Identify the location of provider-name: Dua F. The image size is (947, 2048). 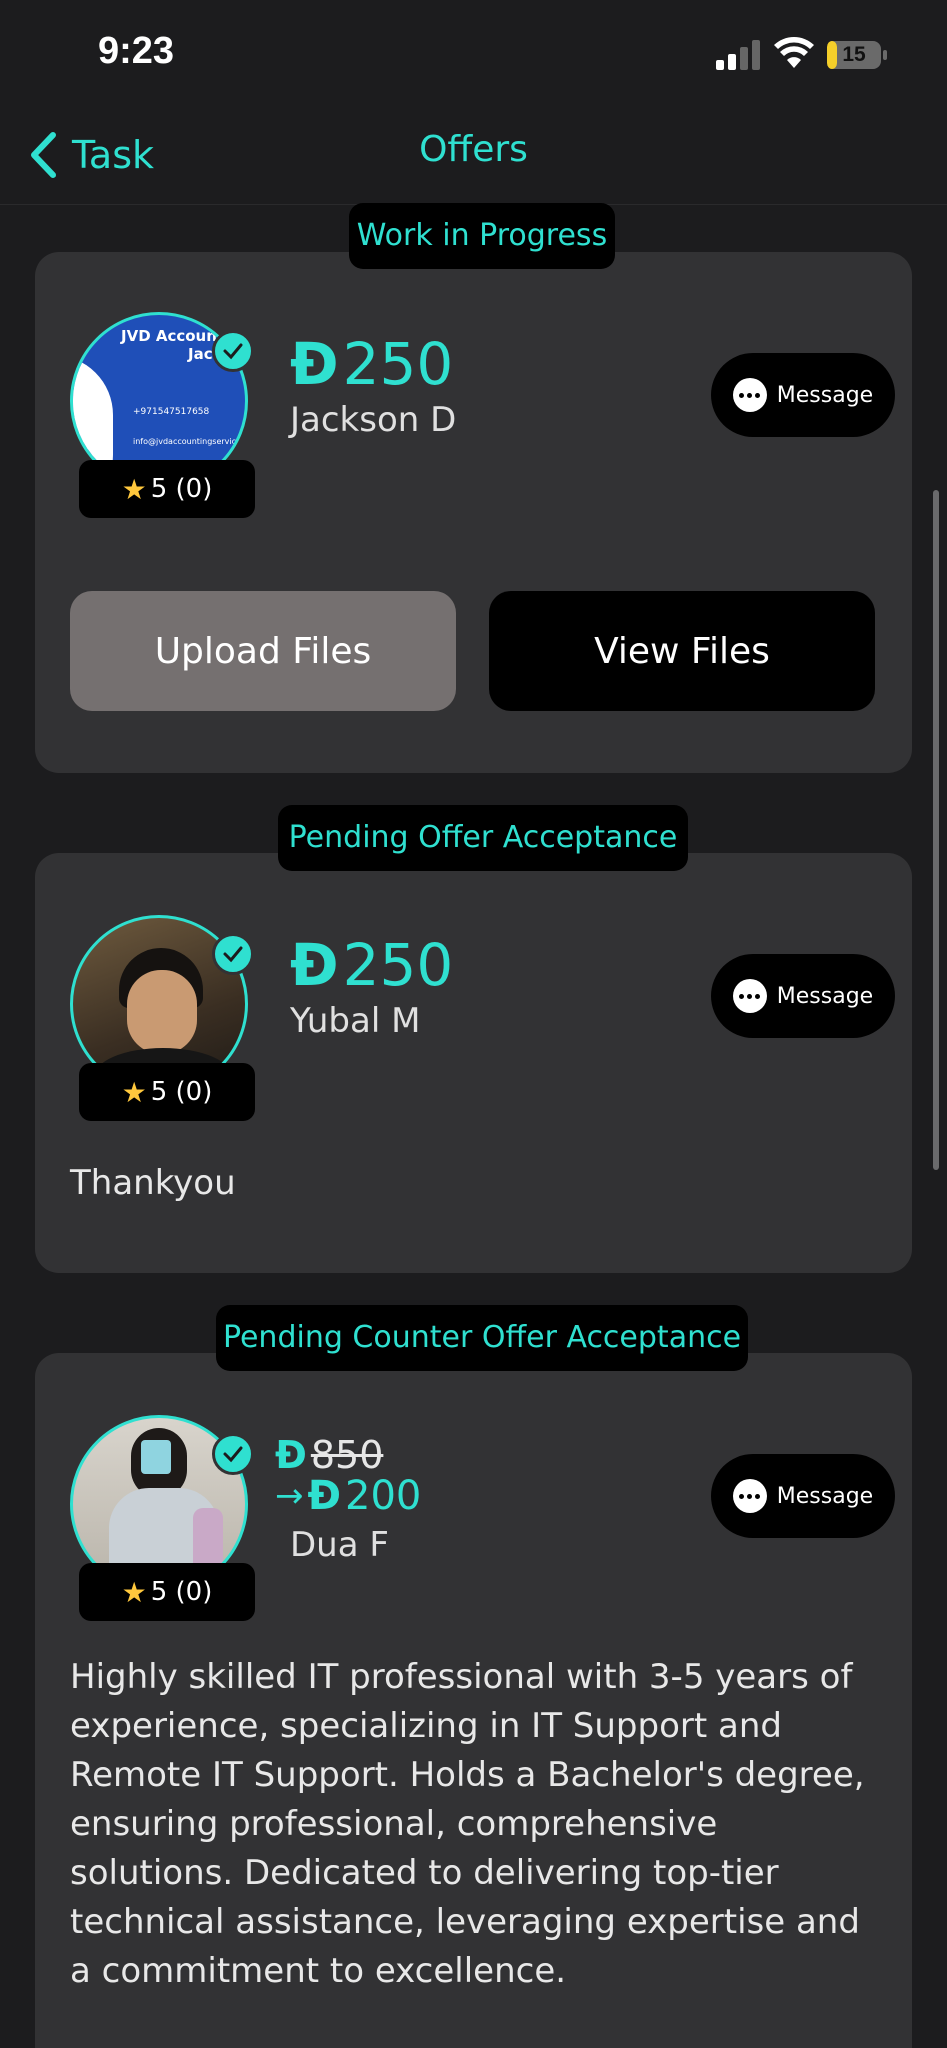
(339, 1545).